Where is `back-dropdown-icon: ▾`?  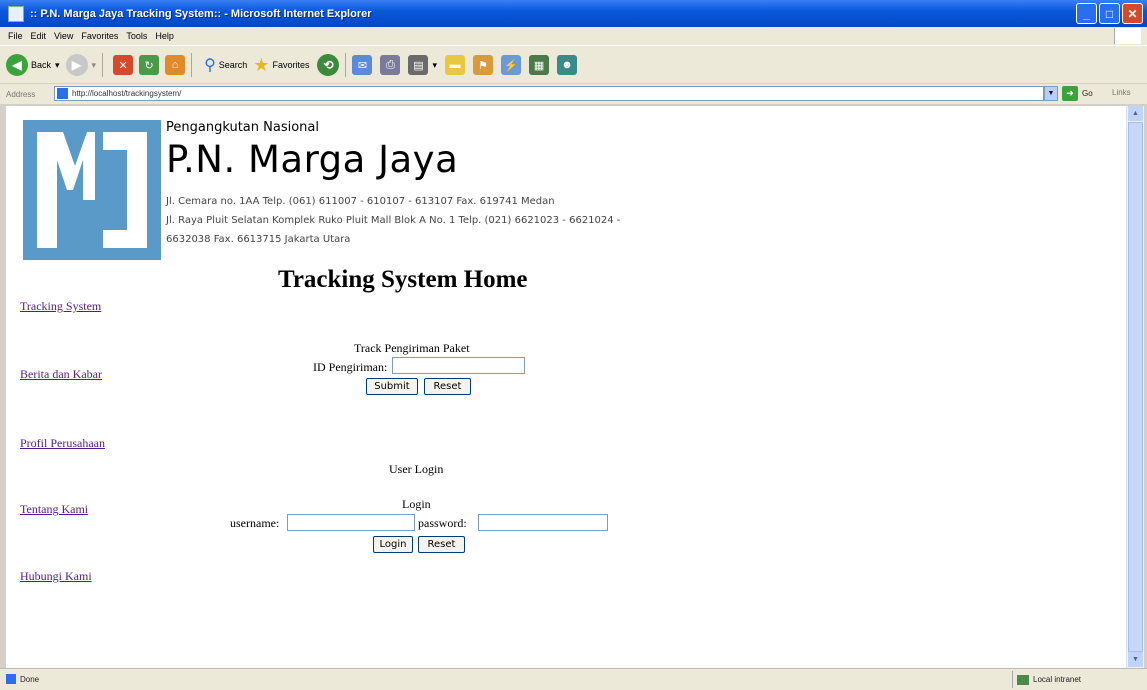 back-dropdown-icon: ▾ is located at coordinates (57, 64).